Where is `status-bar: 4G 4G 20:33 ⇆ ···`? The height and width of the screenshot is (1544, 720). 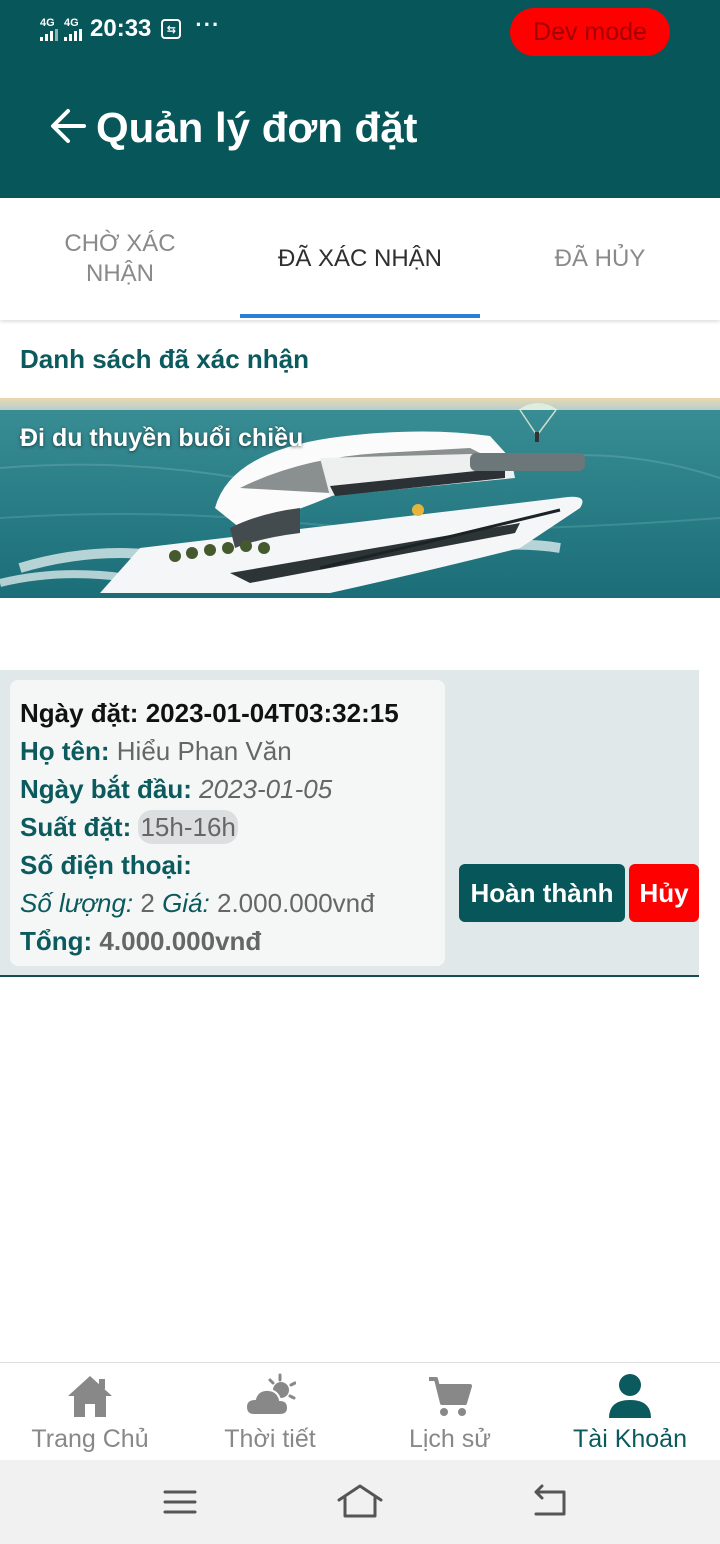 status-bar: 4G 4G 20:33 ⇆ ··· is located at coordinates (130, 29).